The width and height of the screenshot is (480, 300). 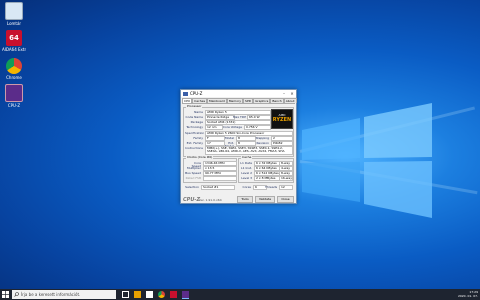 What do you see at coordinates (245, 199) in the screenshot?
I see `tools-button: Tools` at bounding box center [245, 199].